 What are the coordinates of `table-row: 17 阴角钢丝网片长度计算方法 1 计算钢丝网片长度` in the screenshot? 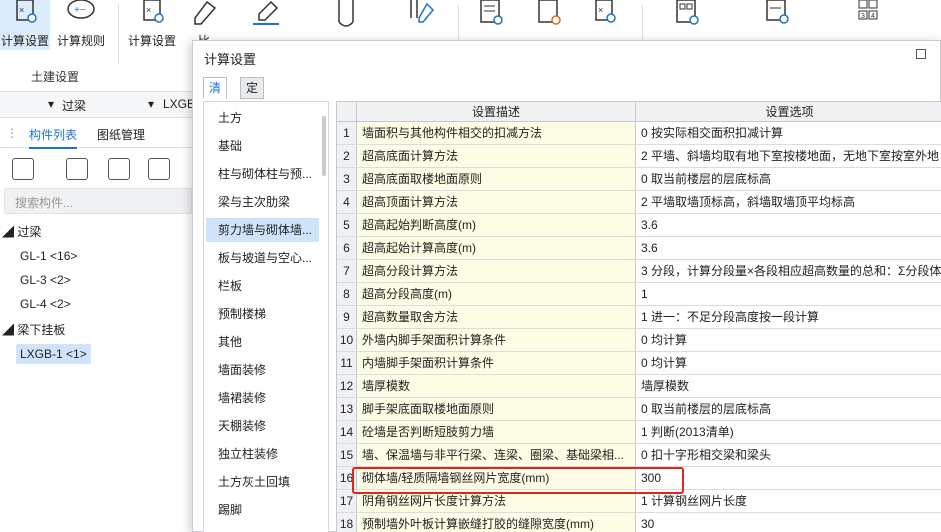 It's located at (639, 501).